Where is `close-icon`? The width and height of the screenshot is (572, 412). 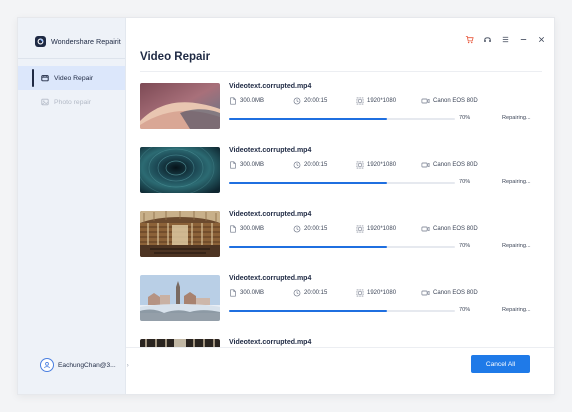
close-icon is located at coordinates (541, 39).